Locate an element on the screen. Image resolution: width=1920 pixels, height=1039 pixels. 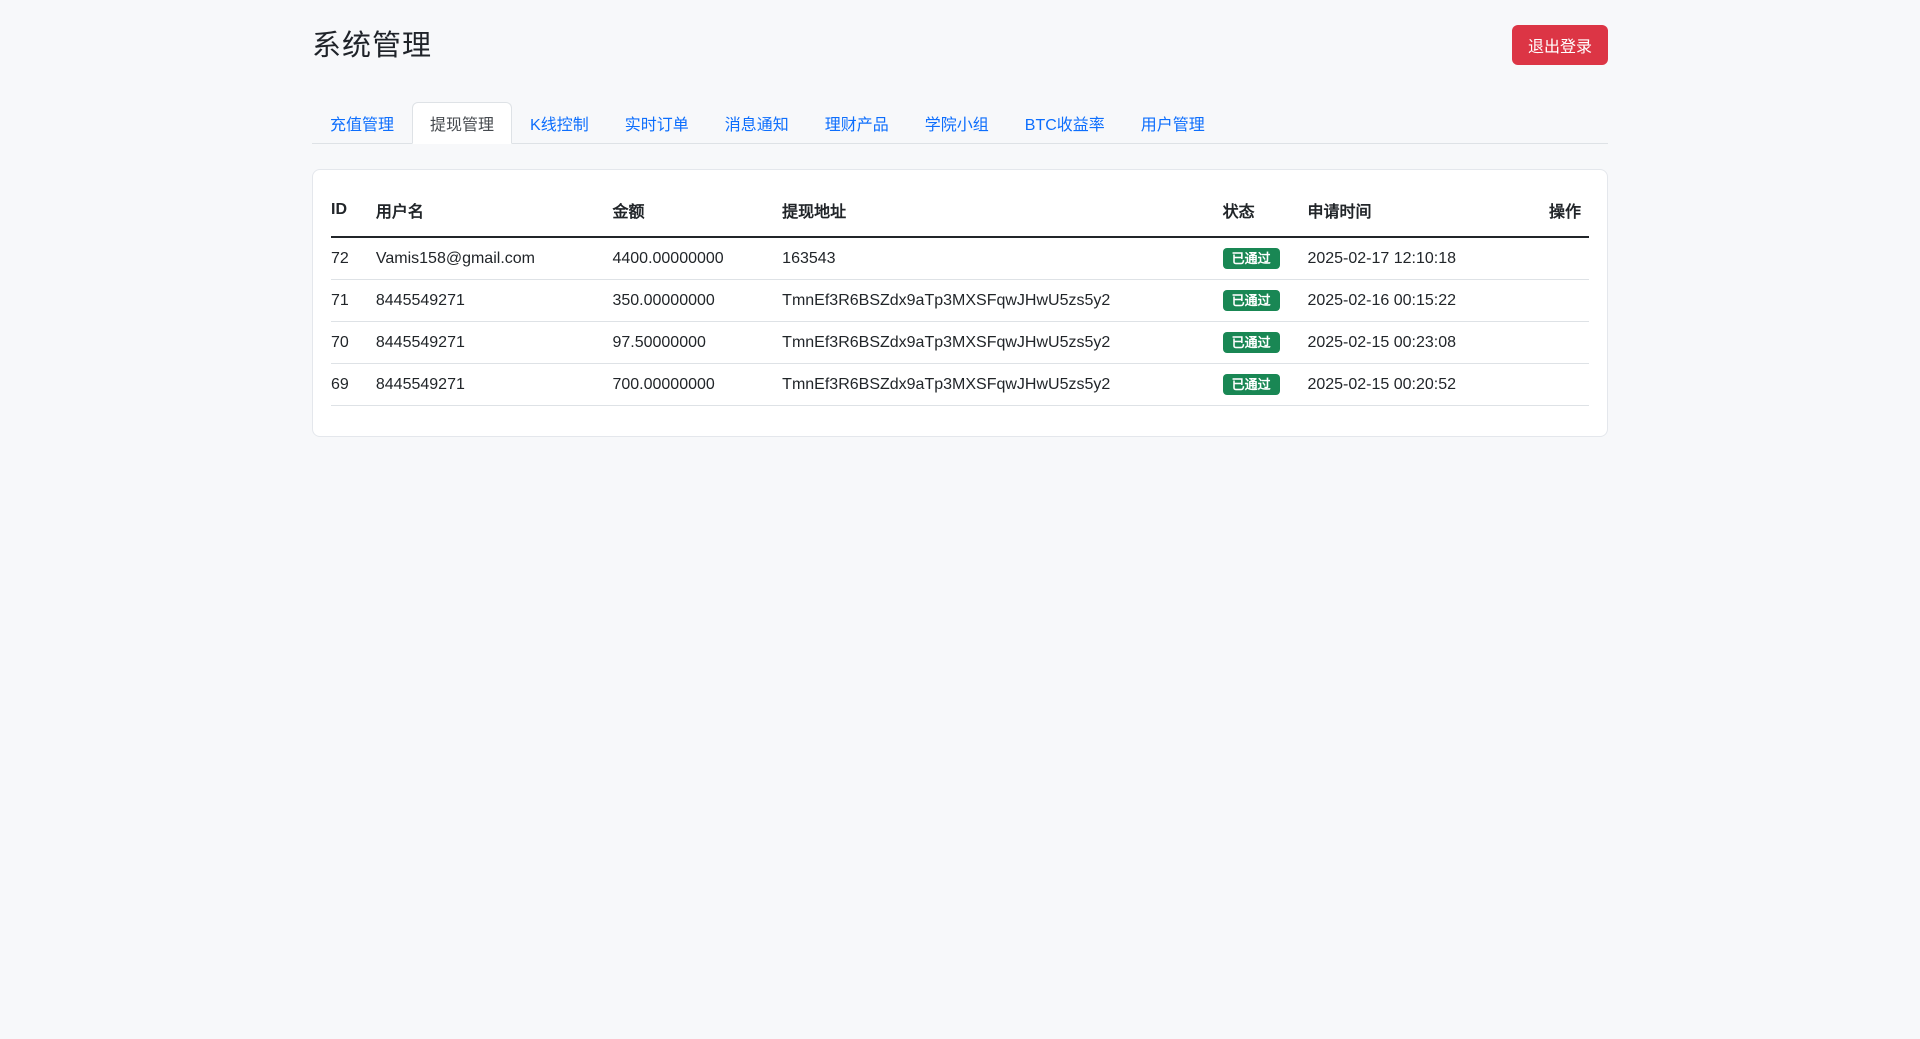
page-title: 系统管理 is located at coordinates (372, 46).